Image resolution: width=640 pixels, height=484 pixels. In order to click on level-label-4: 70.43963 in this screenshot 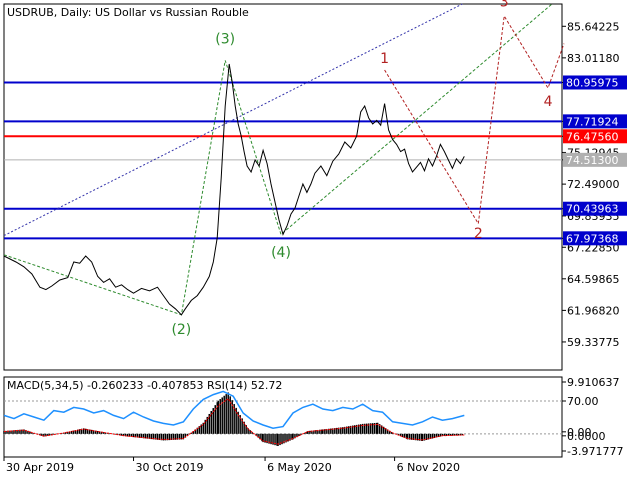, I will do `click(592, 209)`.